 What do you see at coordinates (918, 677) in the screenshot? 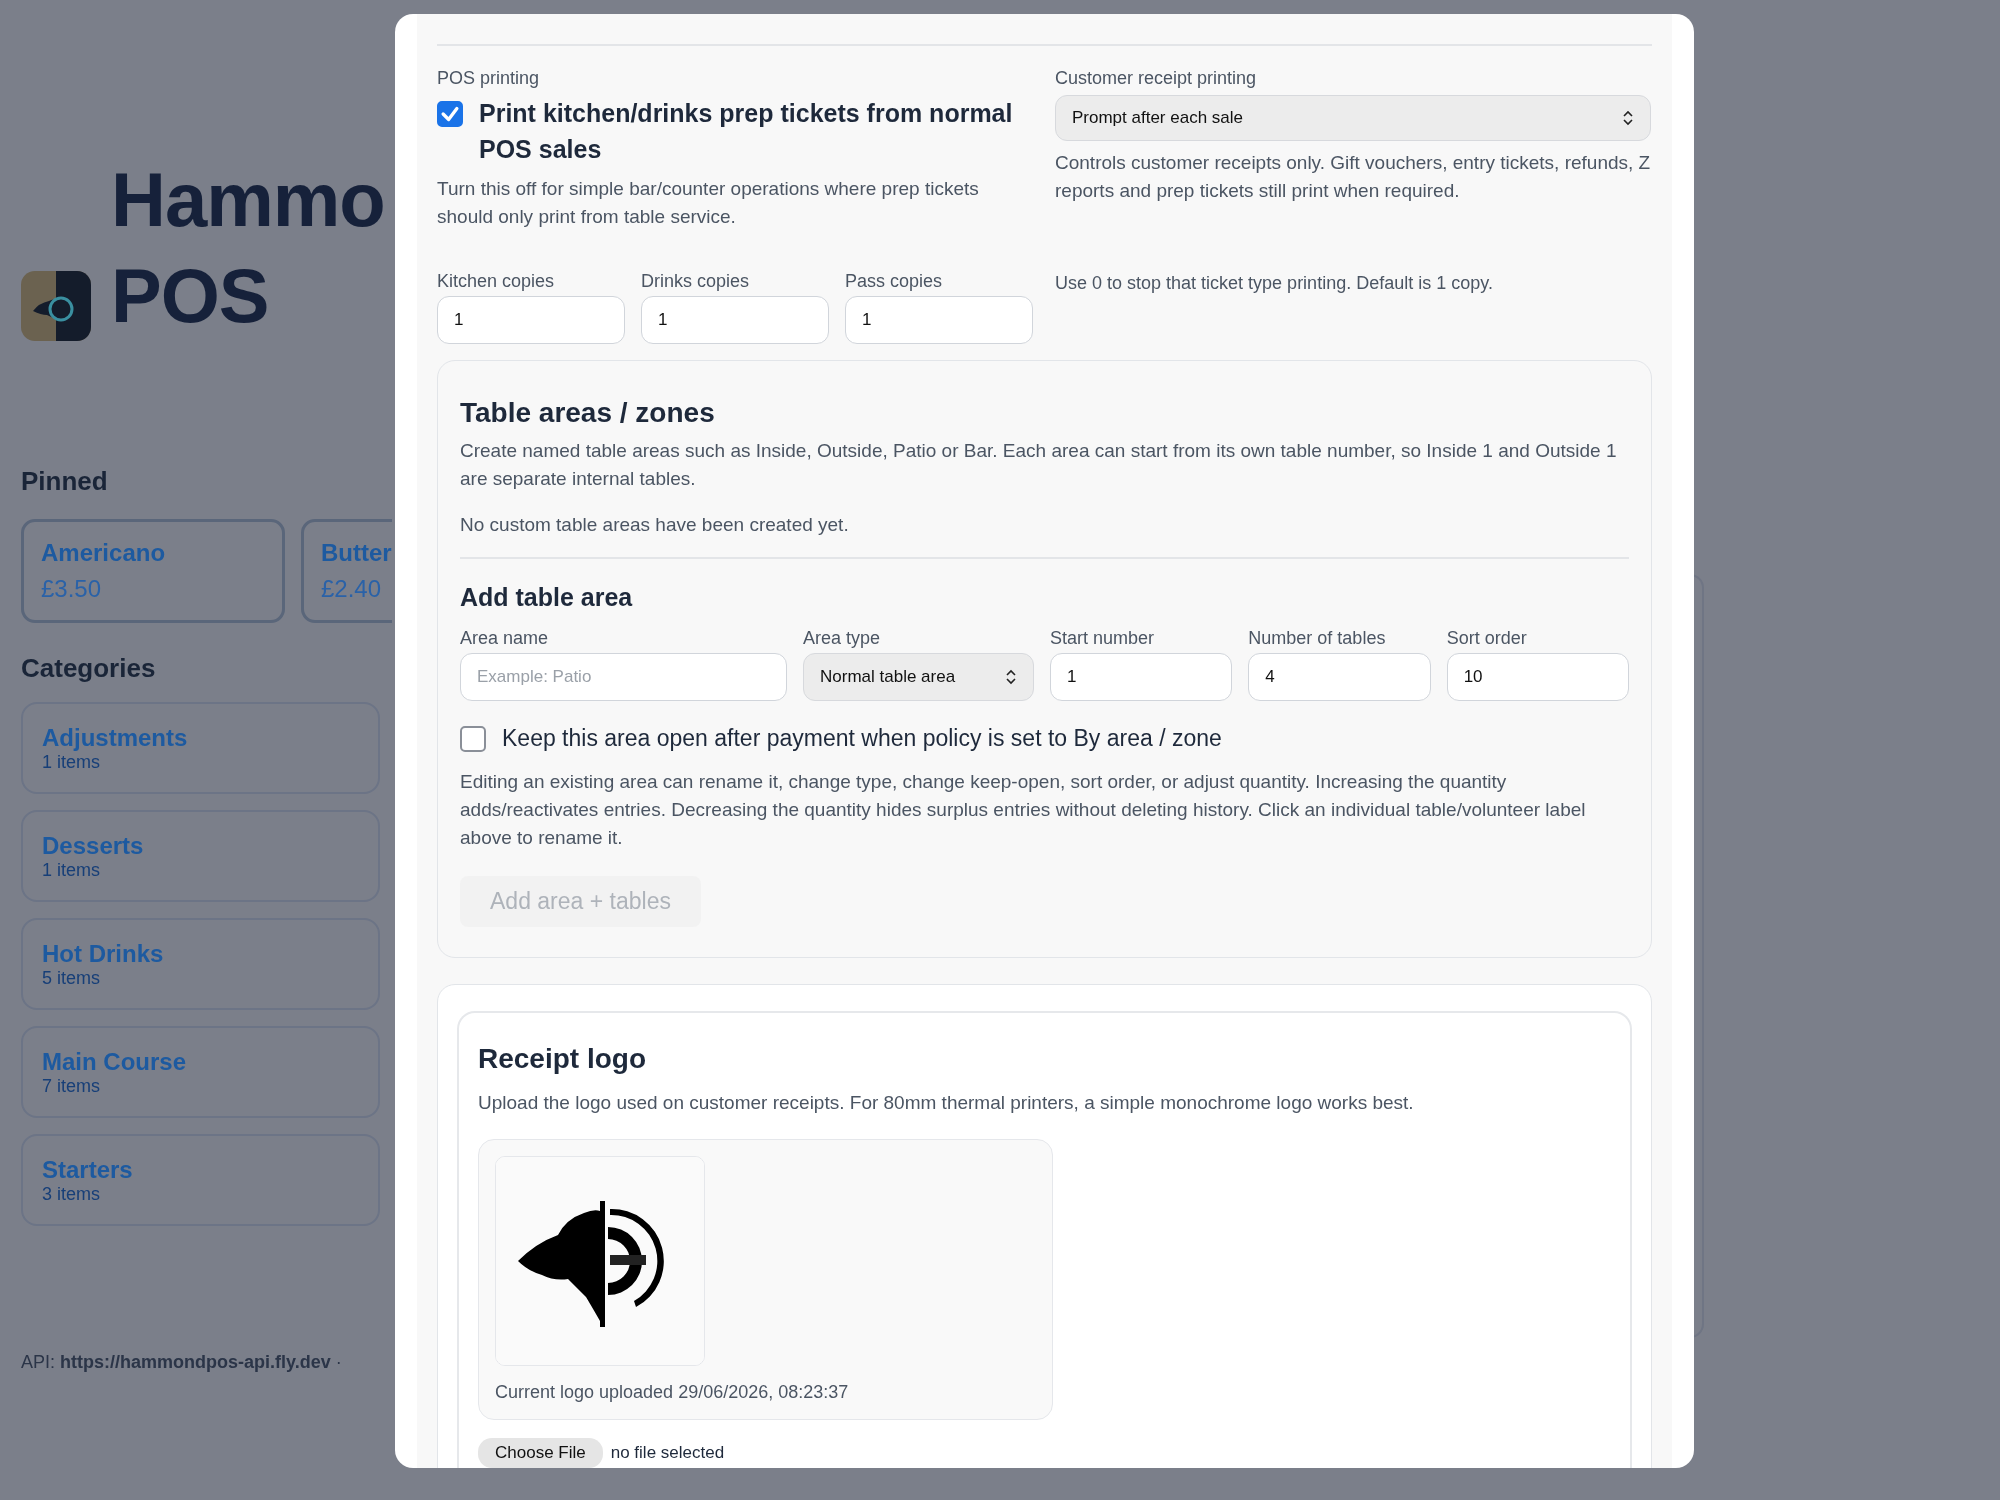
I see `select-field: Normal table area` at bounding box center [918, 677].